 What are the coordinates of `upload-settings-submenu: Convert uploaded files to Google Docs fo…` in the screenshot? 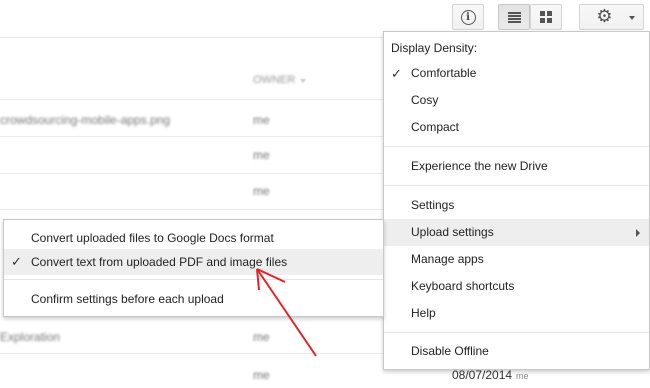 It's located at (193, 268).